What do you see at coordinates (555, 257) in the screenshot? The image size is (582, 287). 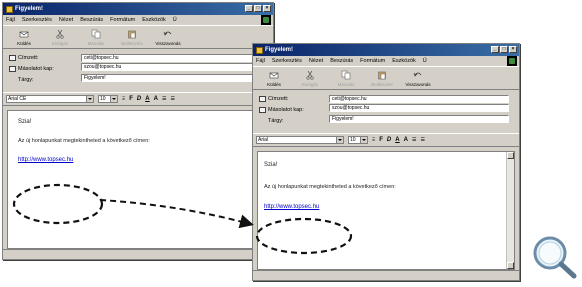 I see `magnifier-icon` at bounding box center [555, 257].